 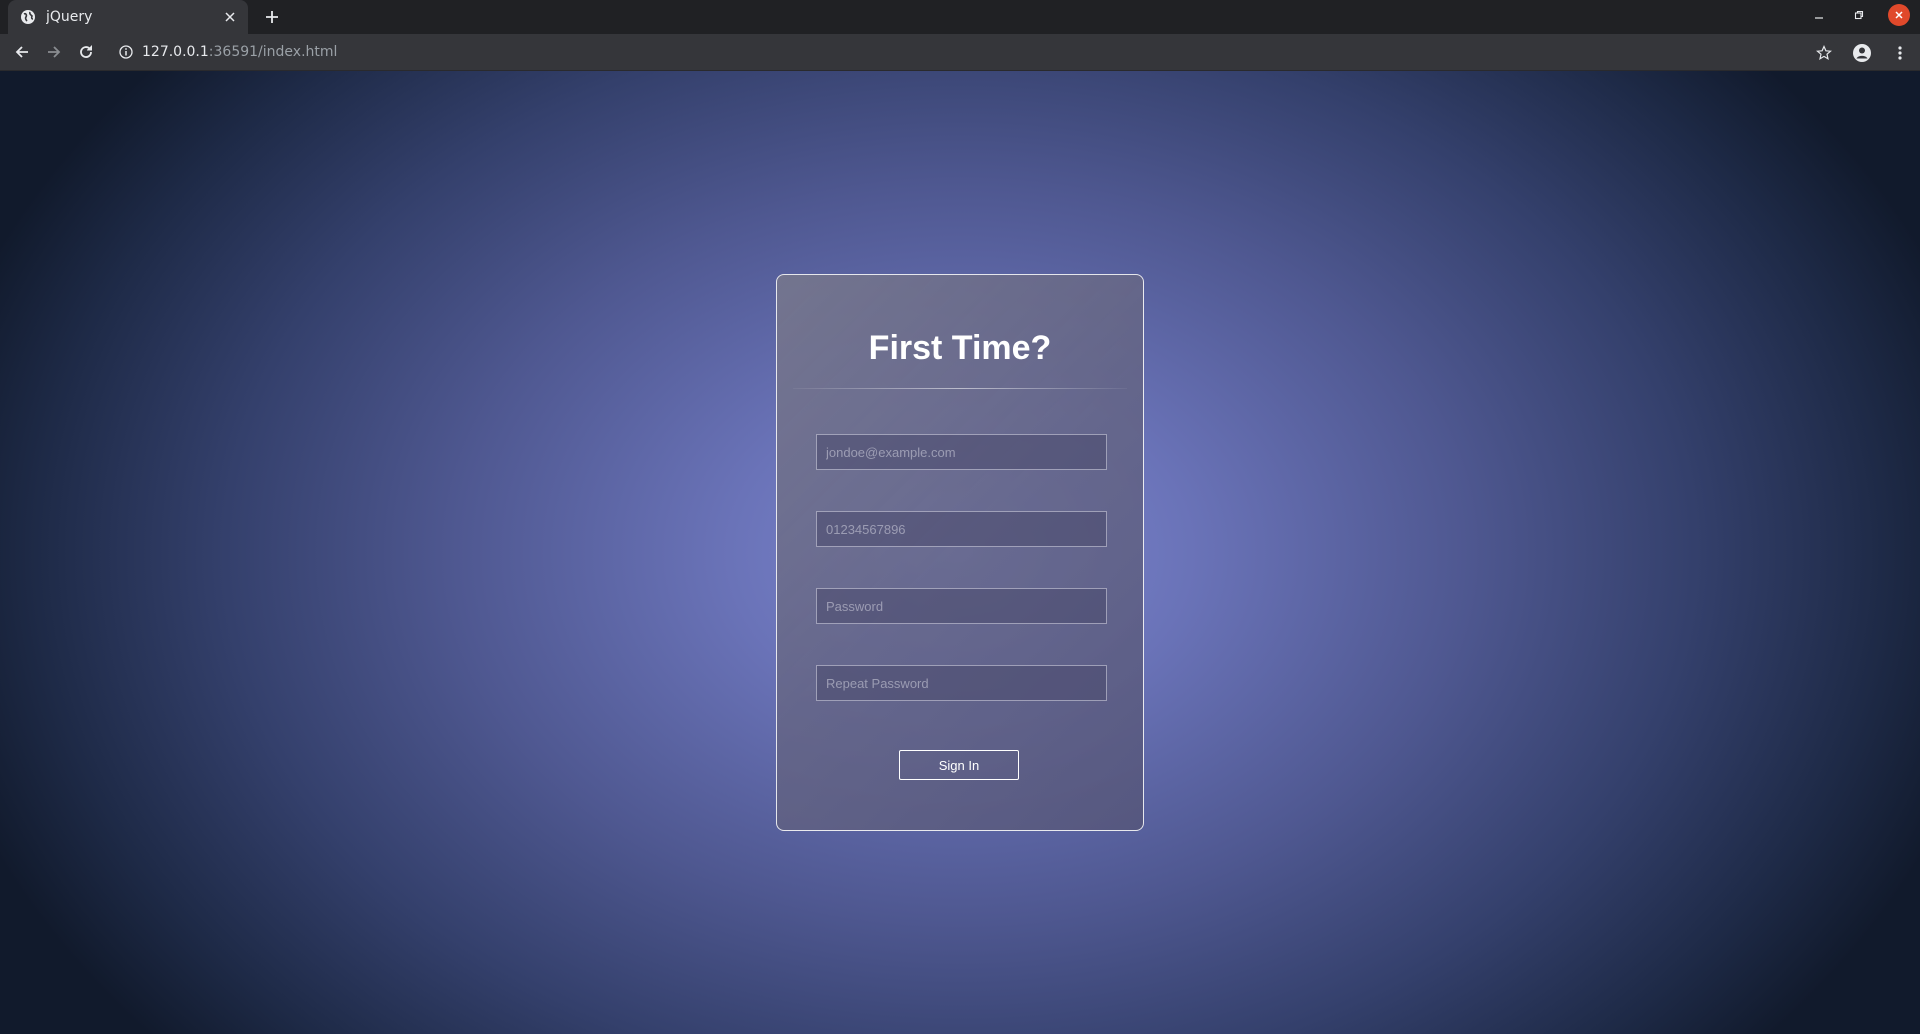 What do you see at coordinates (230, 17) in the screenshot?
I see `close-icon` at bounding box center [230, 17].